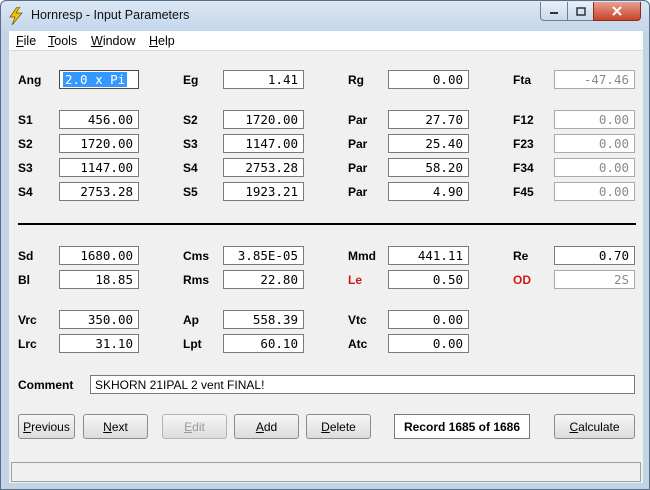 The height and width of the screenshot is (490, 650). Describe the element at coordinates (594, 143) in the screenshot. I see `f23-field: 0.00` at that location.